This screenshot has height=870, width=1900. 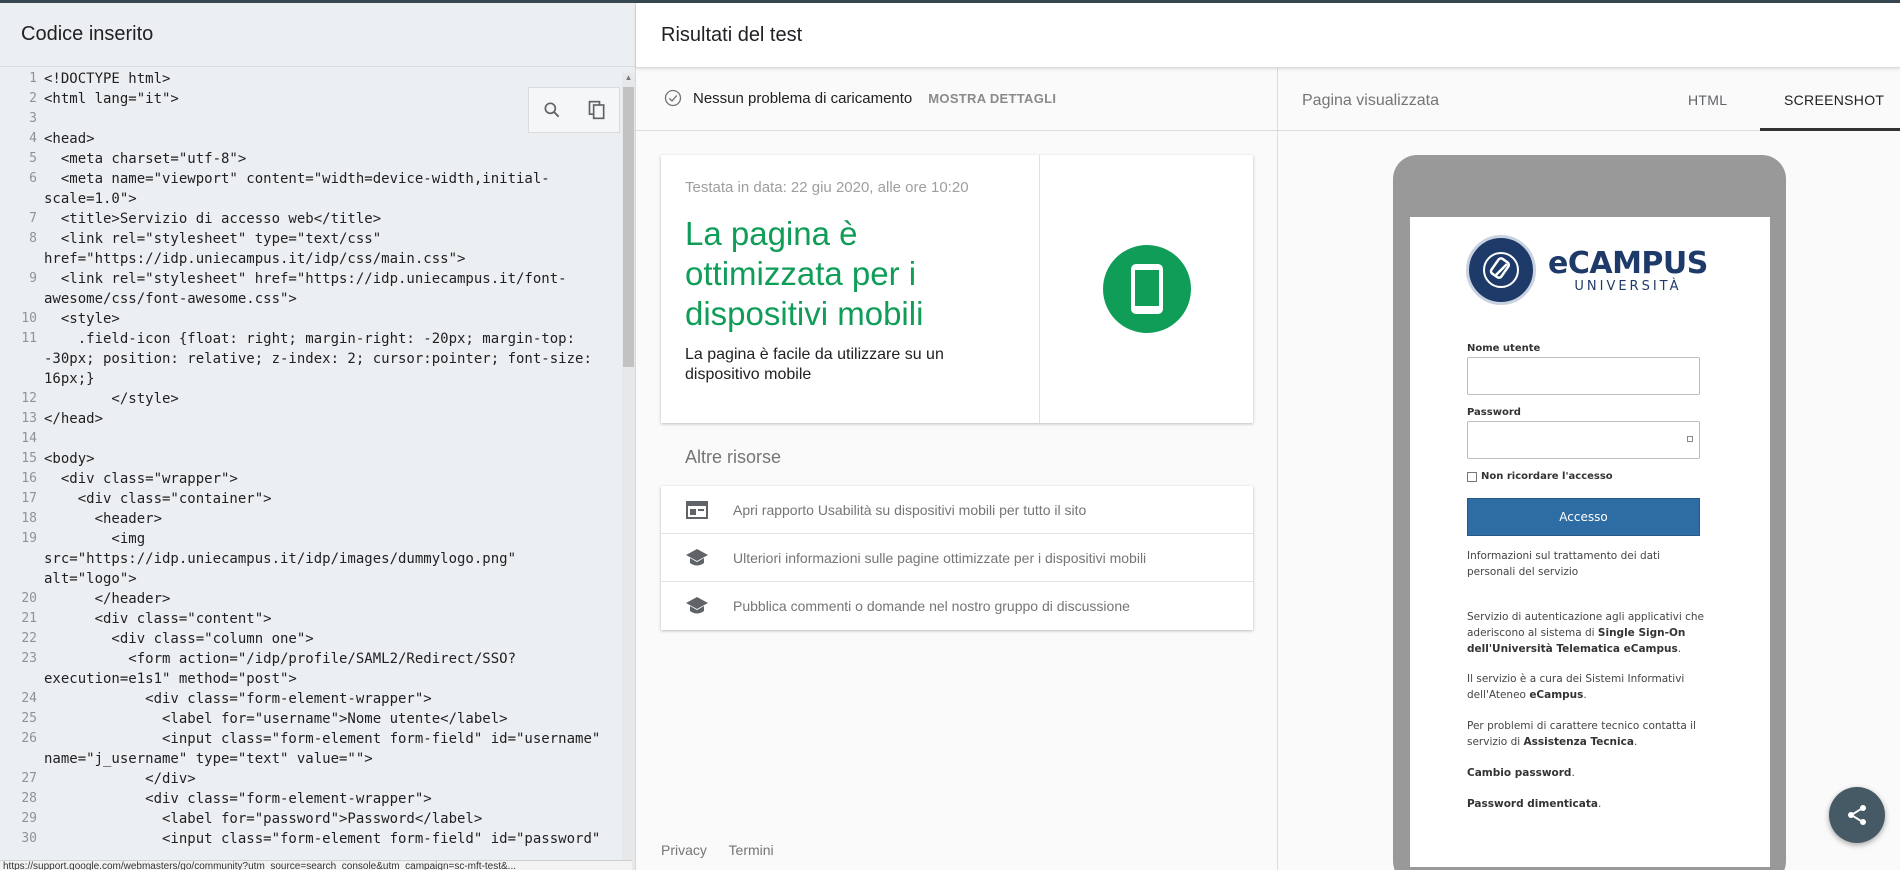 What do you see at coordinates (33, 98) in the screenshot?
I see `line-number: 2` at bounding box center [33, 98].